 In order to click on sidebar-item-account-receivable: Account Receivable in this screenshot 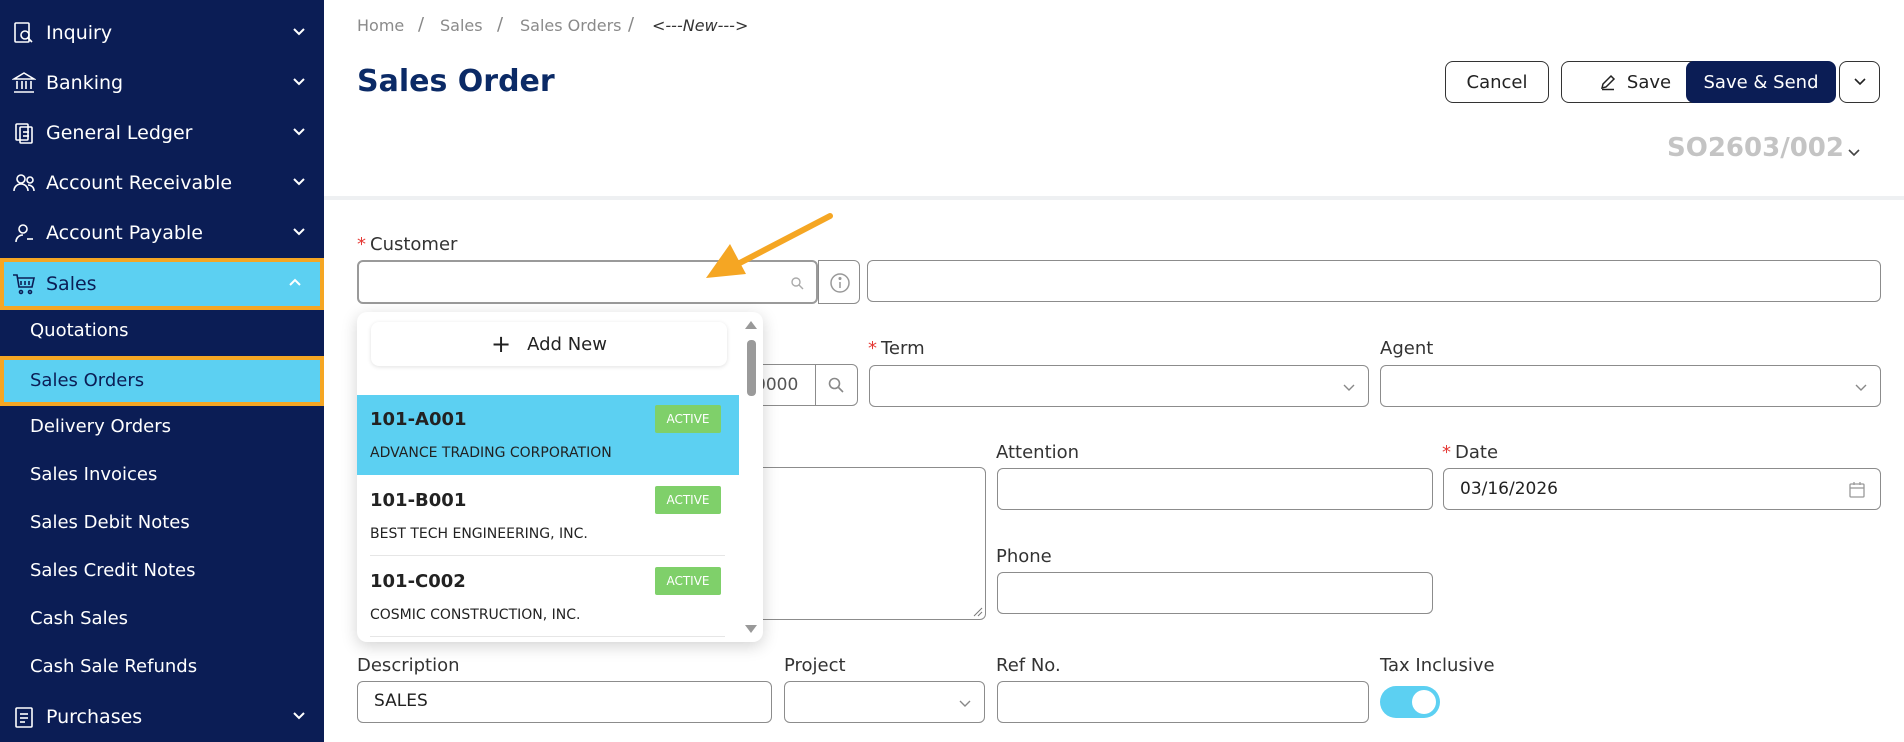, I will do `click(162, 183)`.